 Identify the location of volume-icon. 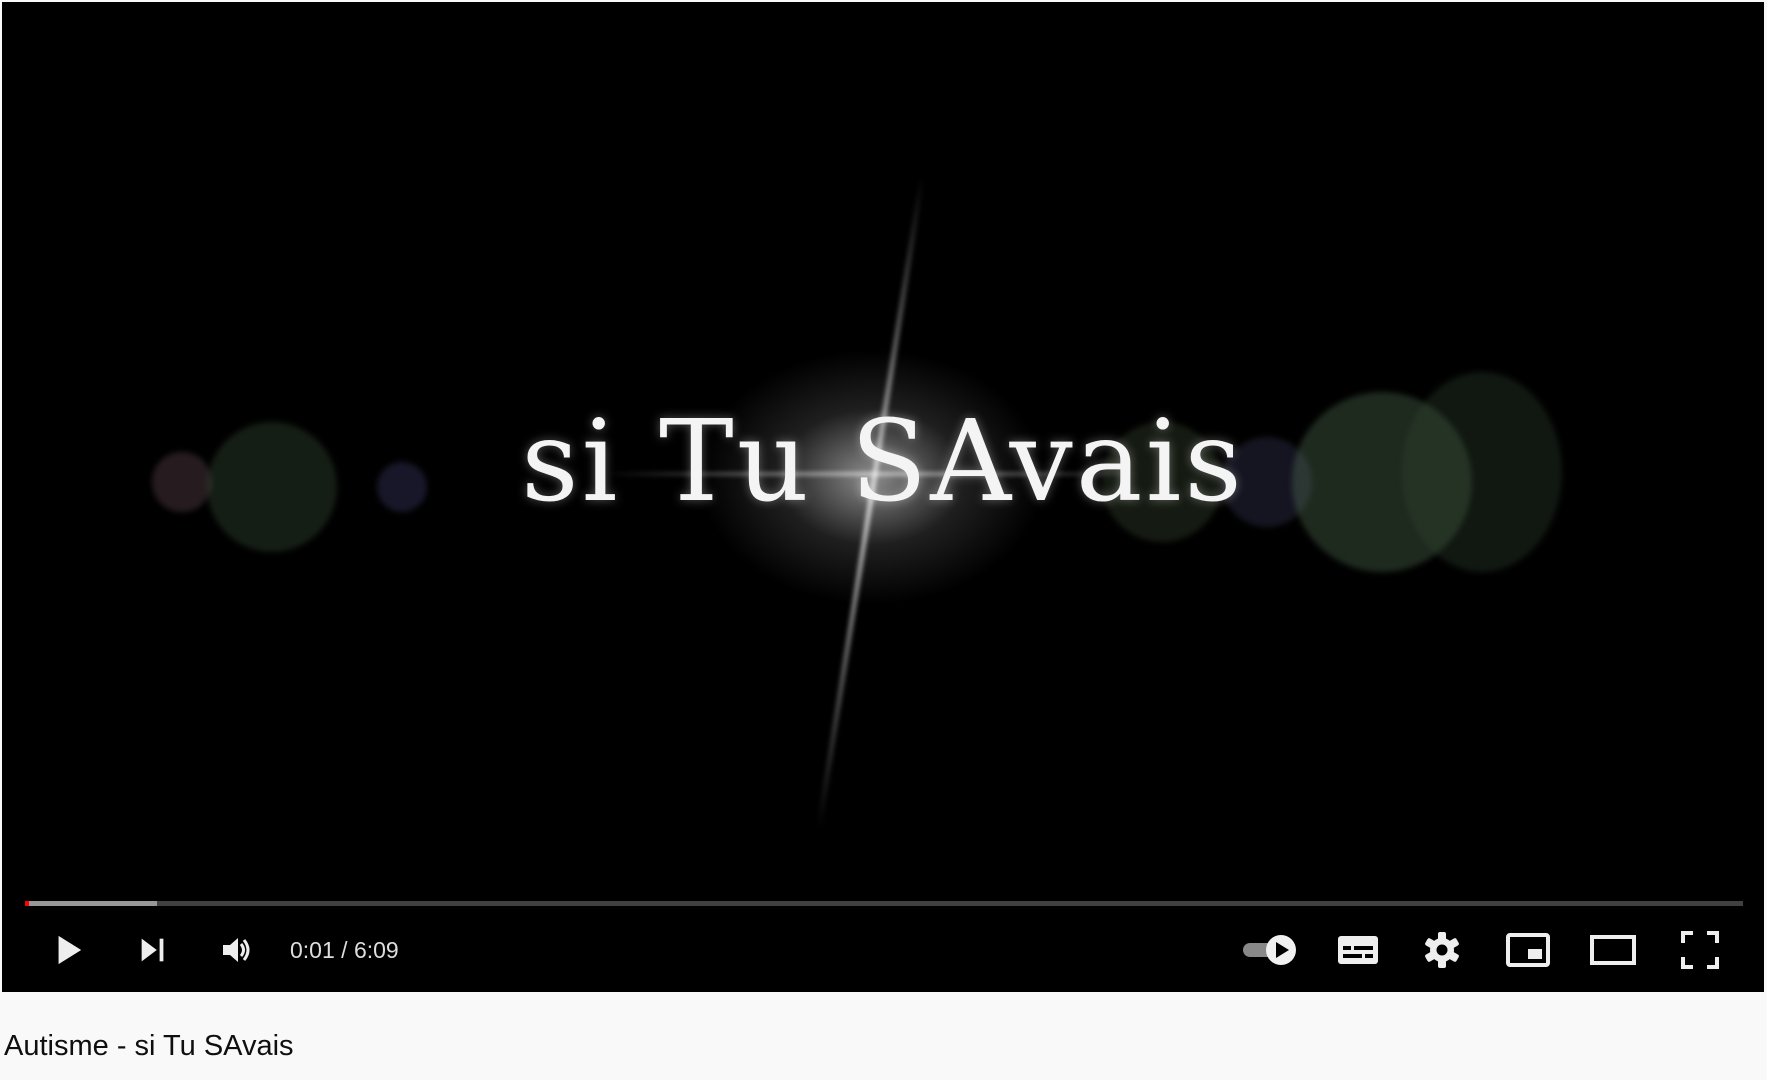
(237, 950).